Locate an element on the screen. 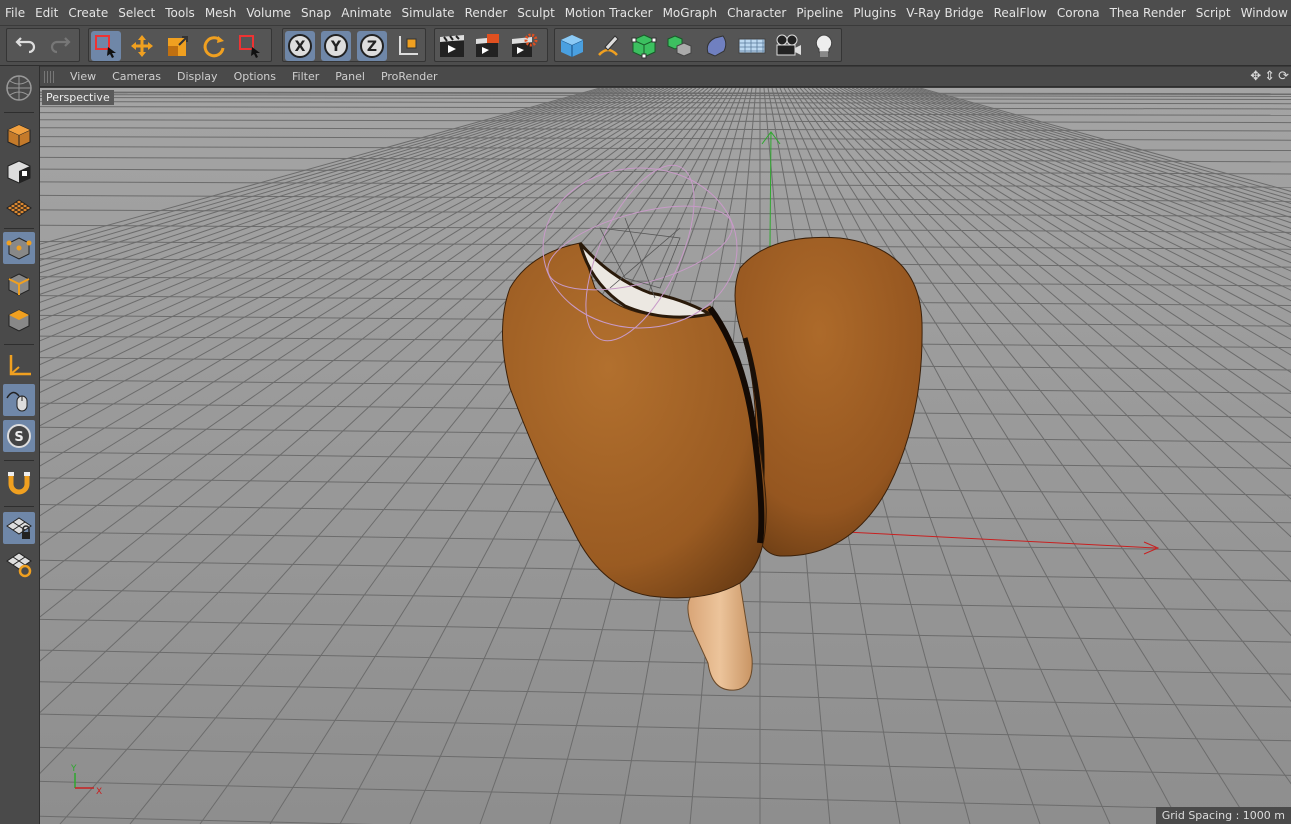  menu-mograph: MoGraph is located at coordinates (690, 13).